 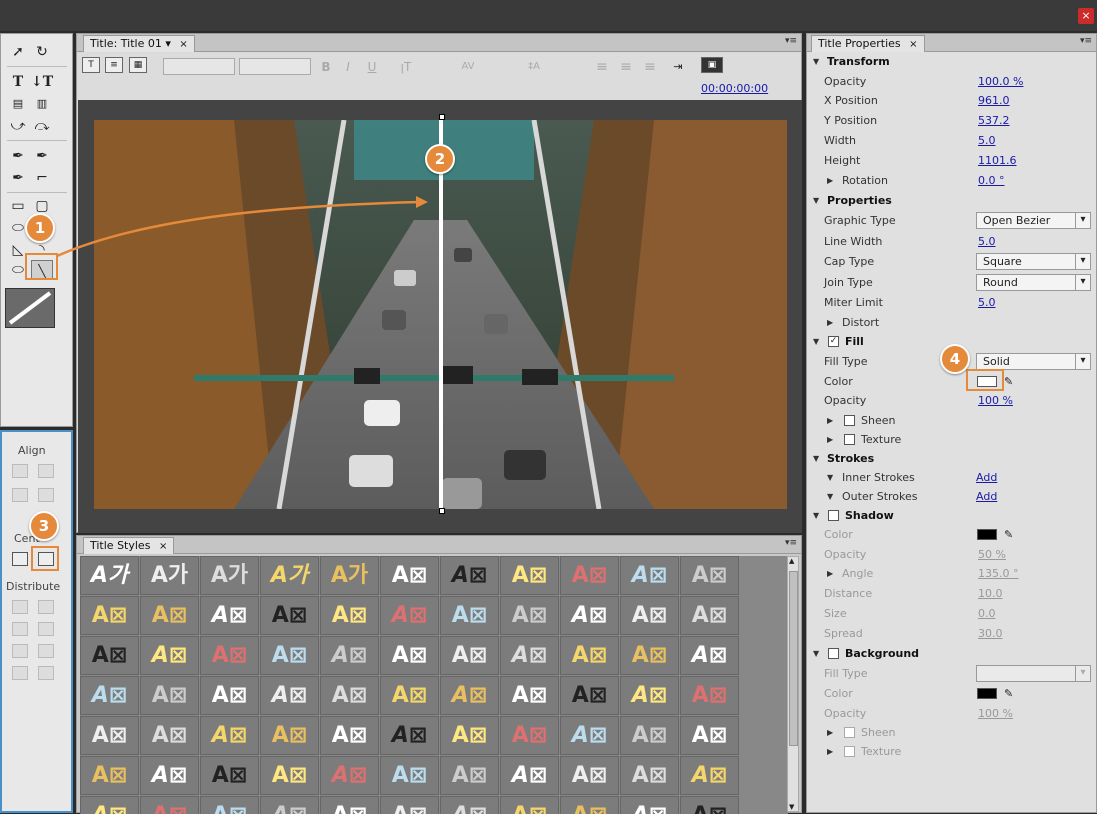 I want to click on callout-highlight-line-tool, so click(x=41, y=266).